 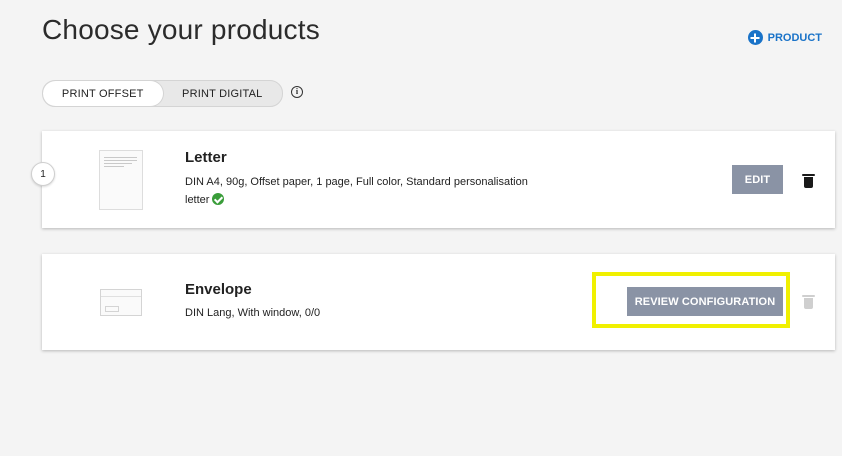 I want to click on add-product-label: PRODUCT, so click(x=794, y=37).